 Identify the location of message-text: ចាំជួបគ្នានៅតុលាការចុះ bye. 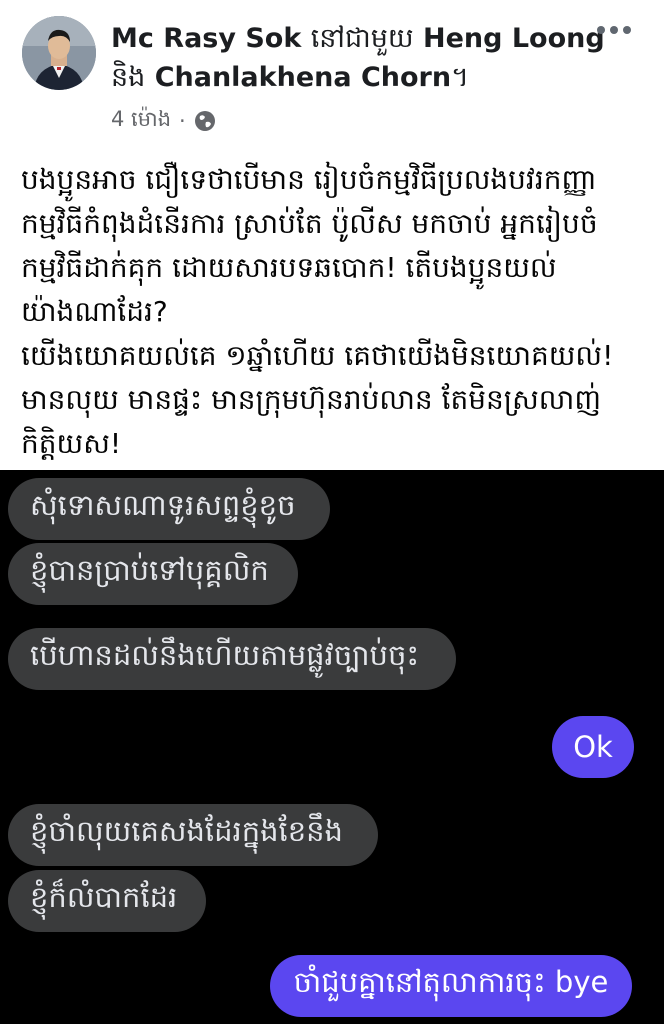
(451, 982).